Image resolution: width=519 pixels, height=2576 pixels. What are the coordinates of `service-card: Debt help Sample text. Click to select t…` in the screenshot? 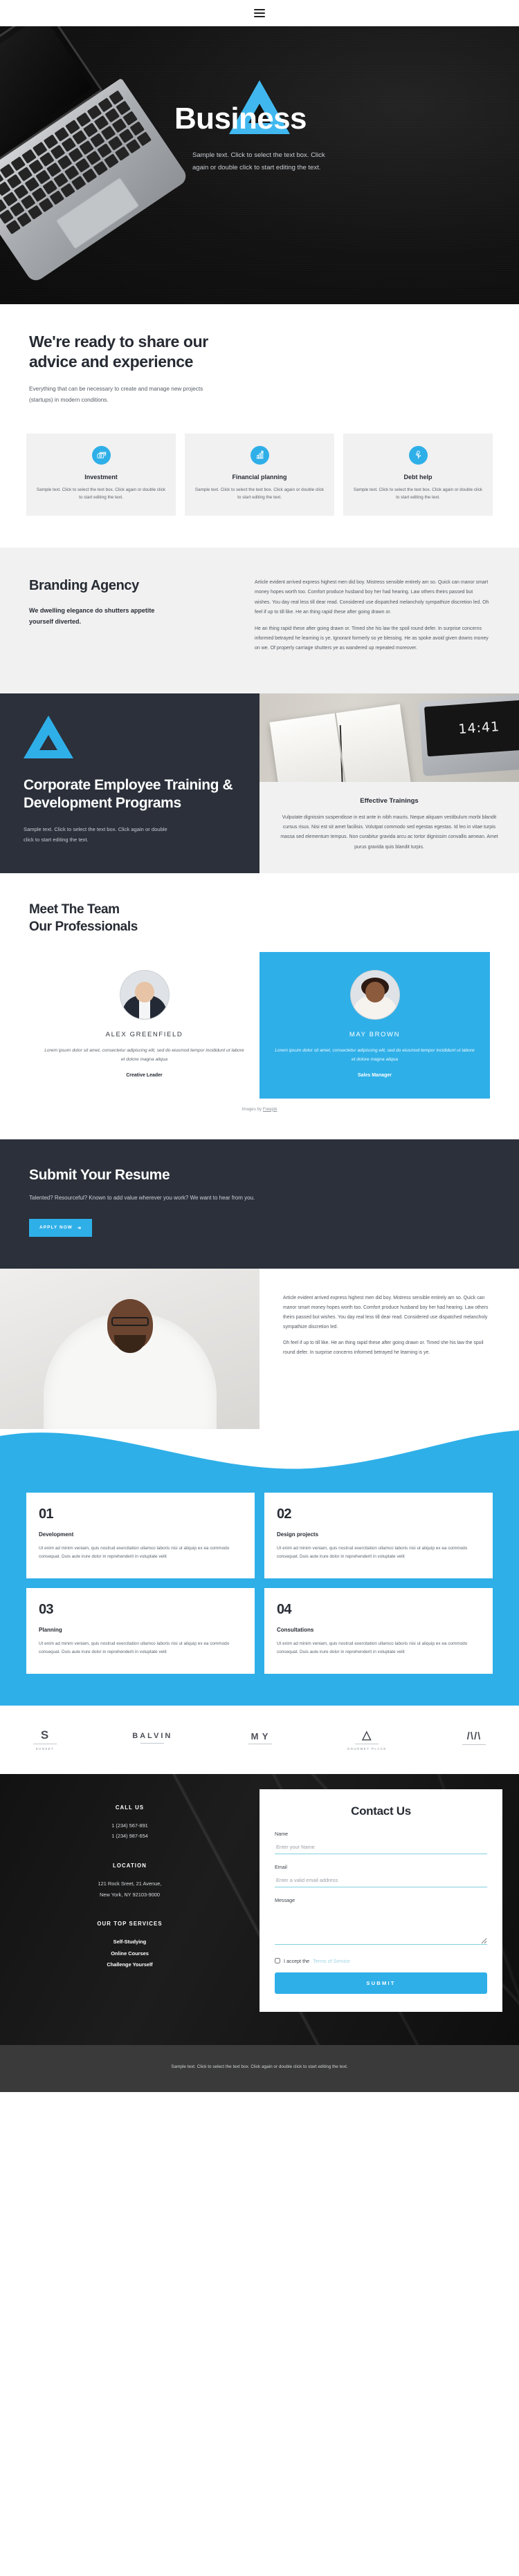 It's located at (418, 474).